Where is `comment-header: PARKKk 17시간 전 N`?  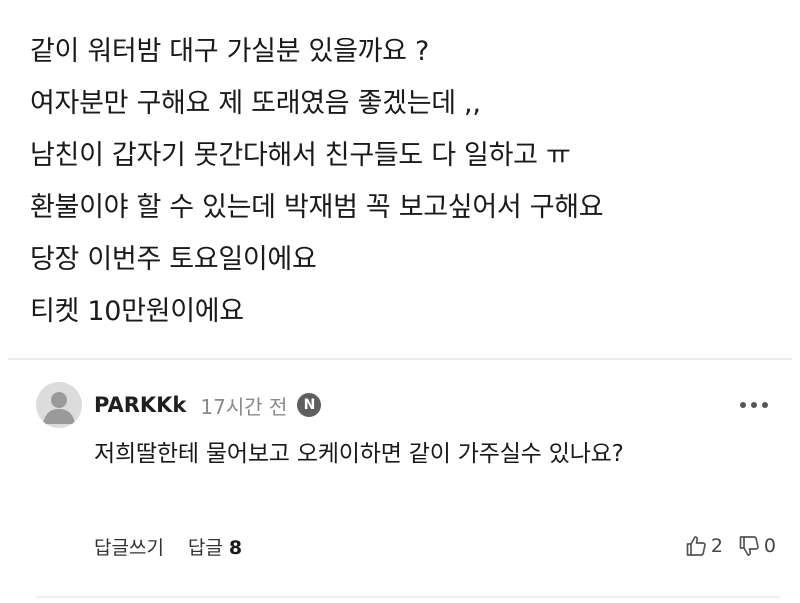
comment-header: PARKKk 17시간 전 N is located at coordinates (208, 405).